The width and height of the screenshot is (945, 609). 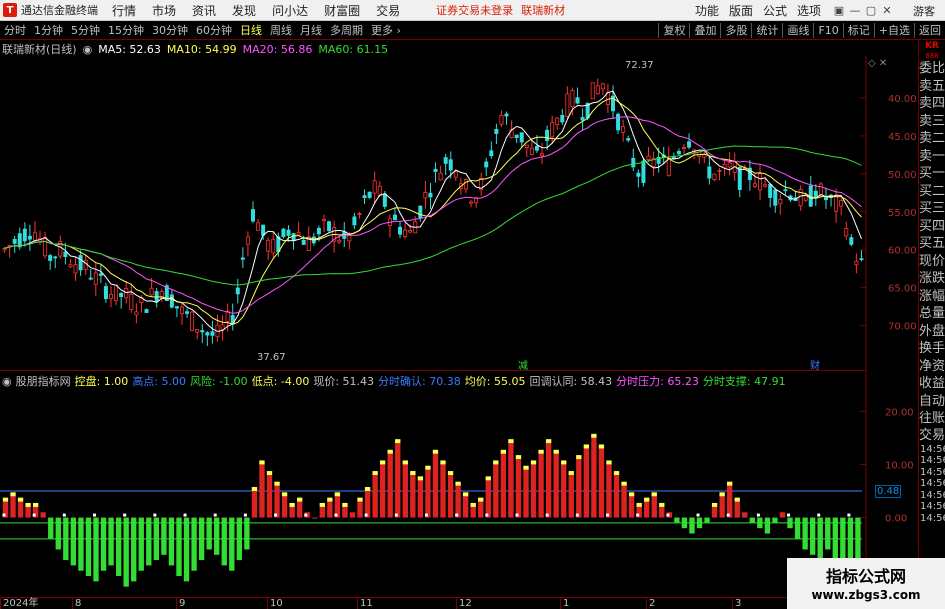 I want to click on menu-trade: 交易, so click(x=388, y=10).